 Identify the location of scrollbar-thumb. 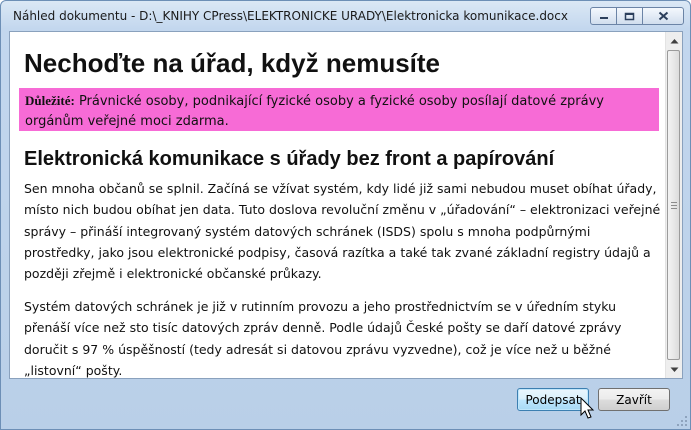
(673, 205).